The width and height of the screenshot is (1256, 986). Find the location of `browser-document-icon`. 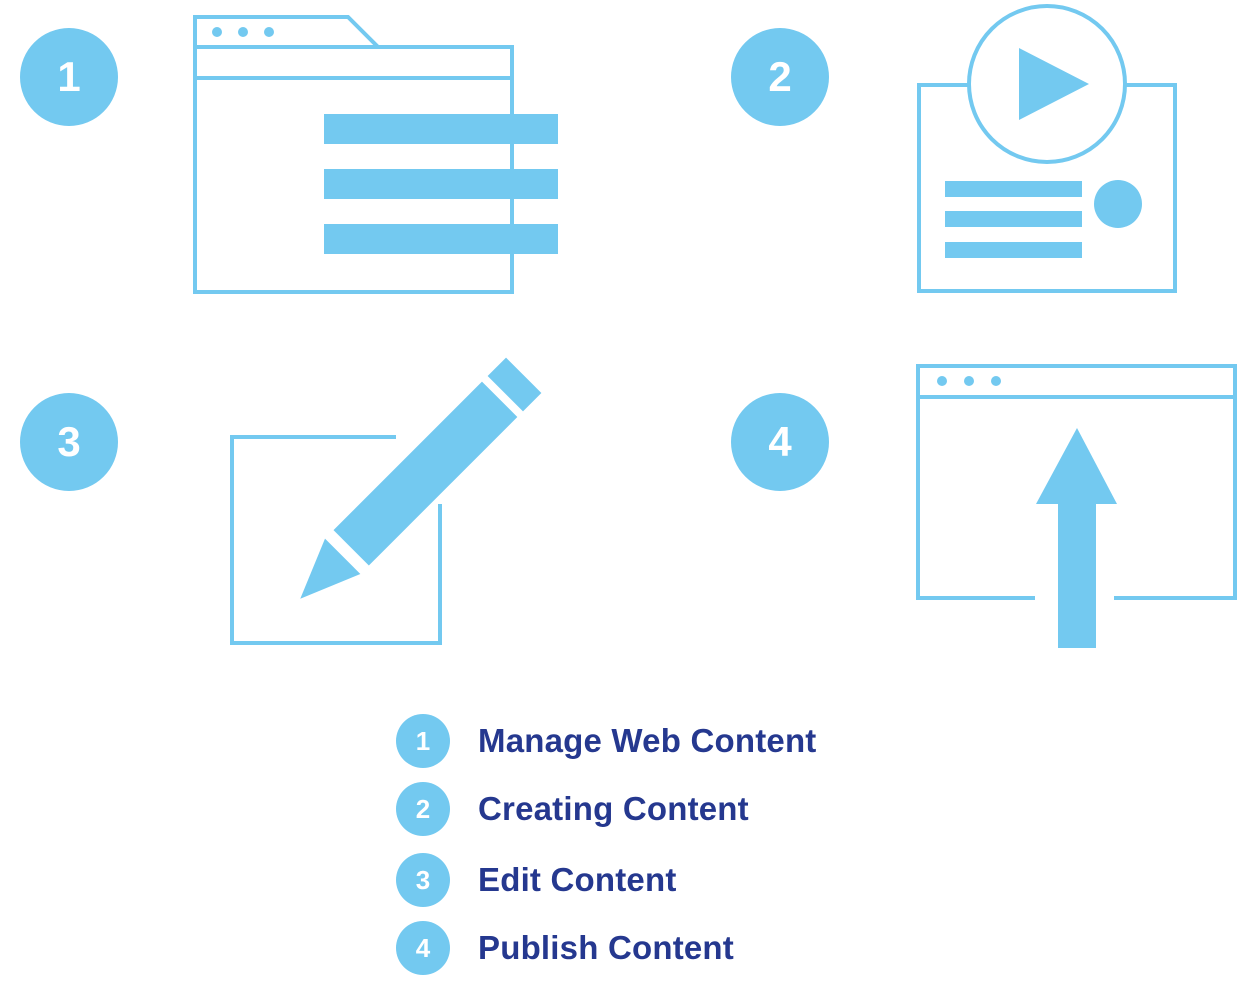

browser-document-icon is located at coordinates (375, 154).